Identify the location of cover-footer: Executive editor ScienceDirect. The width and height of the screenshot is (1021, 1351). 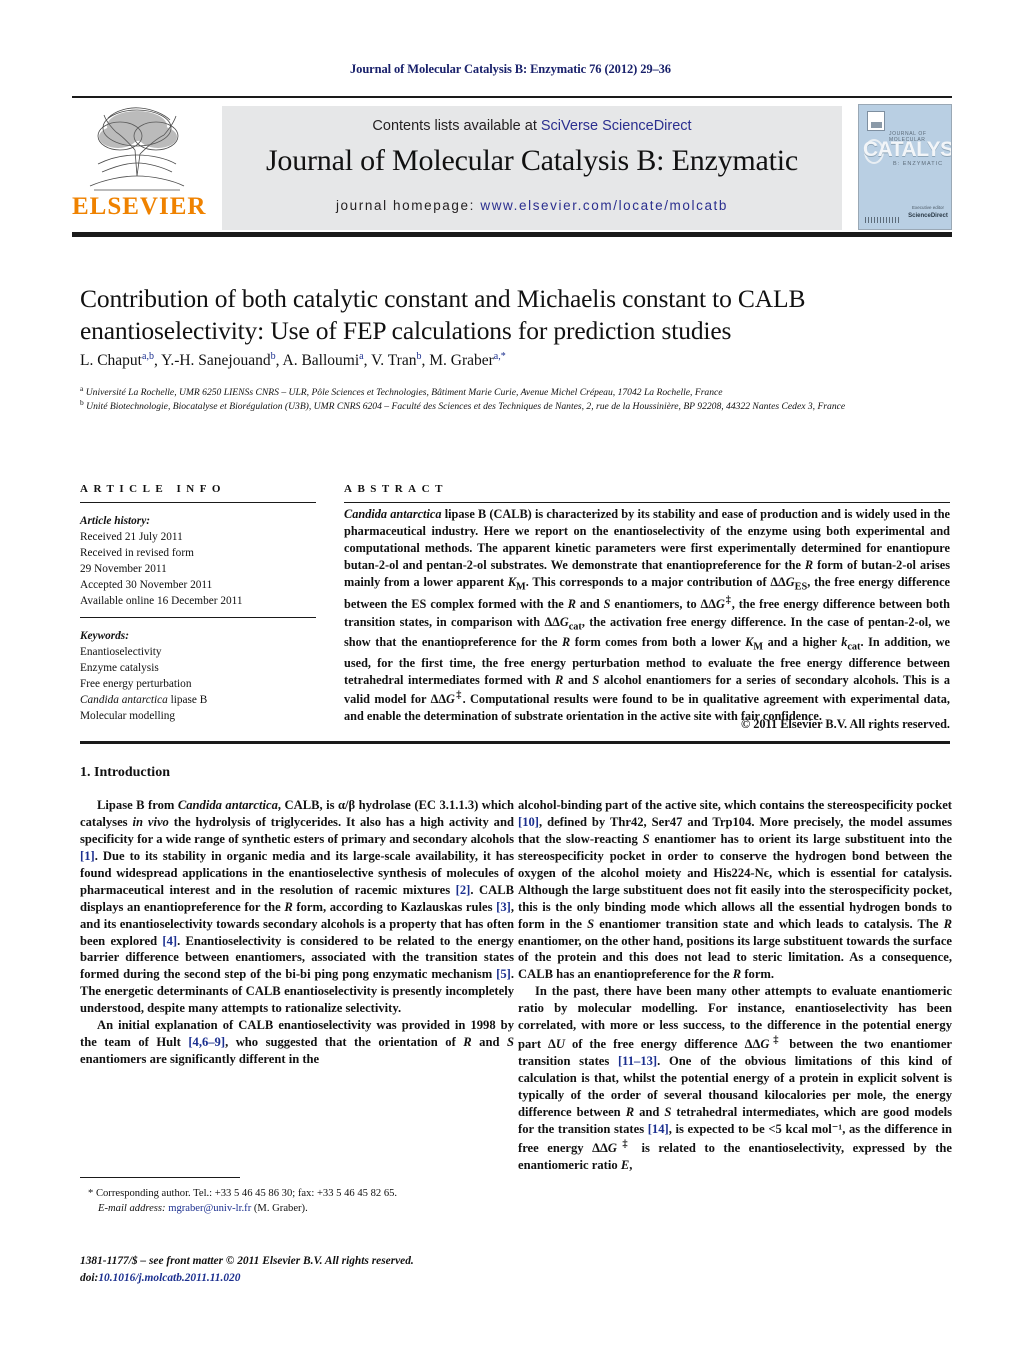
(928, 213).